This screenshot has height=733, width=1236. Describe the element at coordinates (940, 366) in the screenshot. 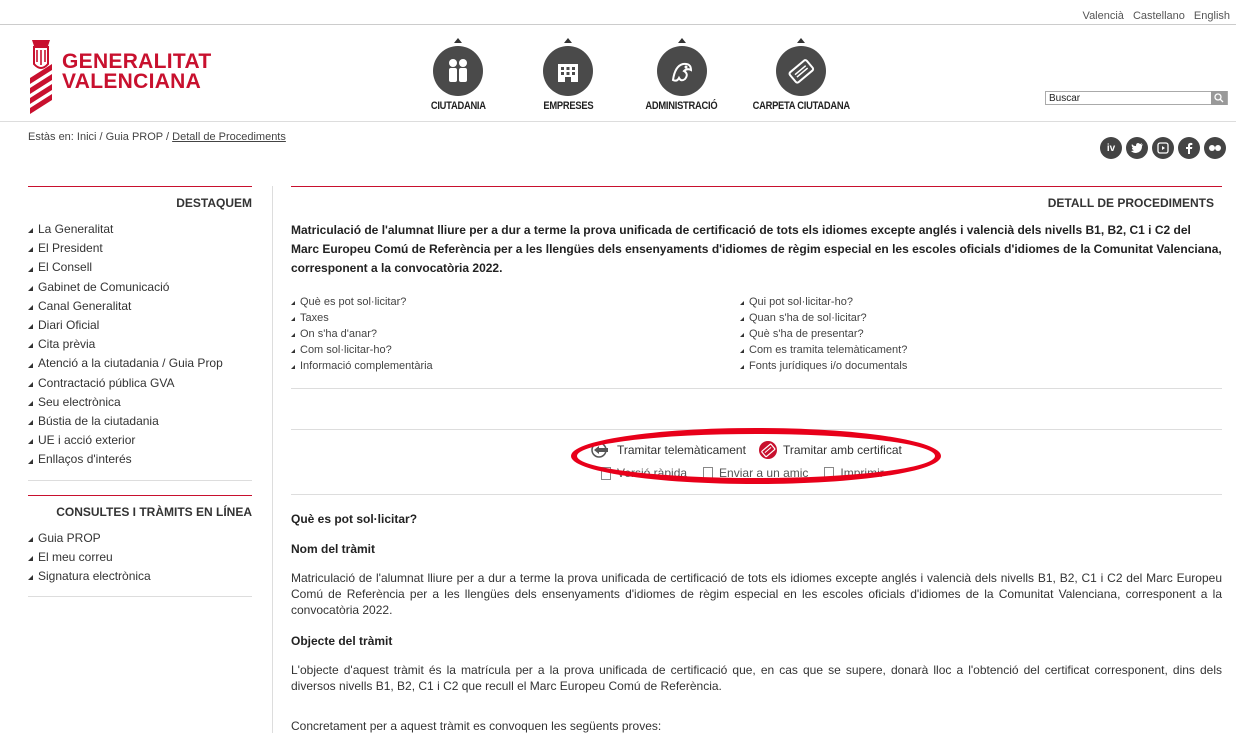

I see `link-sources: Fonts jurídiques i/o documentals` at that location.